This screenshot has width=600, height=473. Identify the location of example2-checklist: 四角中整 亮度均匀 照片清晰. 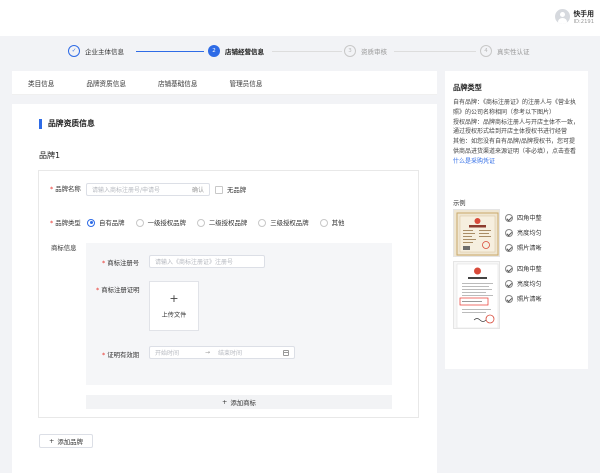
(523, 283).